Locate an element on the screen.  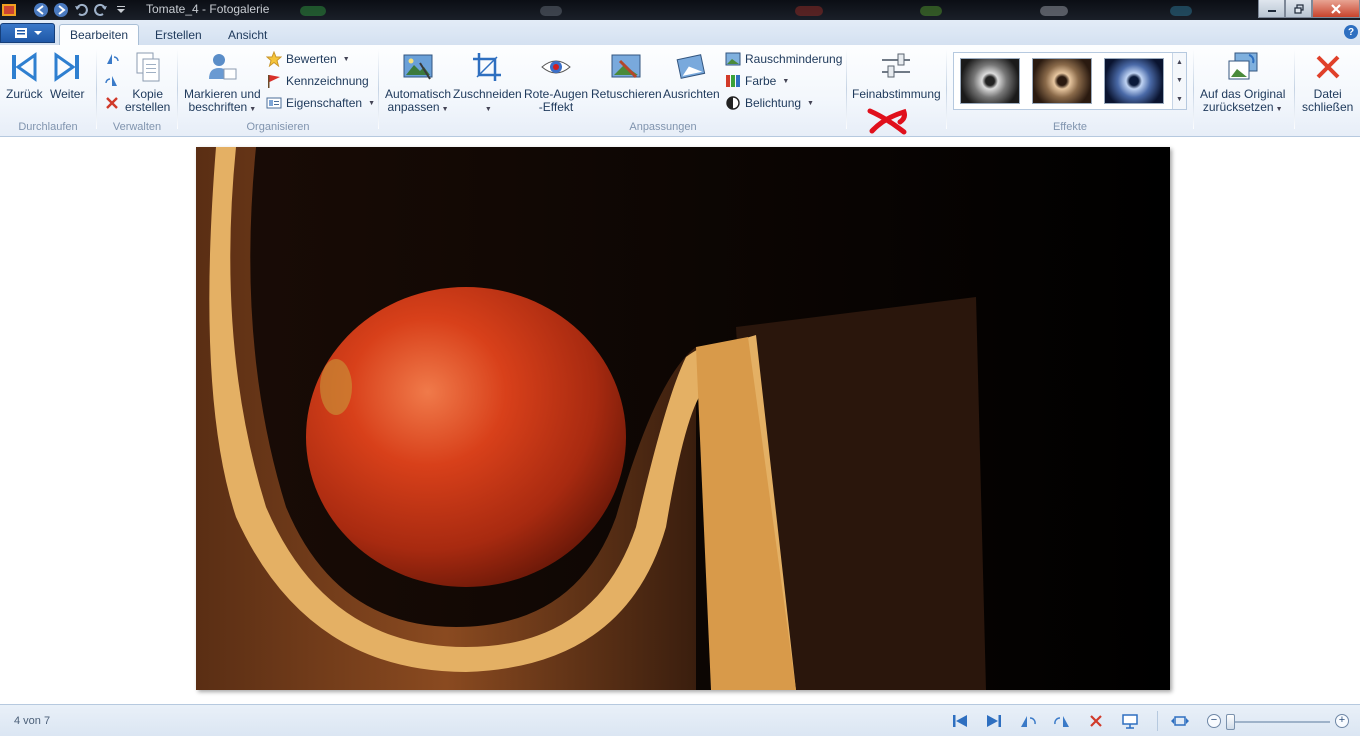
sliders-icon is located at coordinates (896, 67).